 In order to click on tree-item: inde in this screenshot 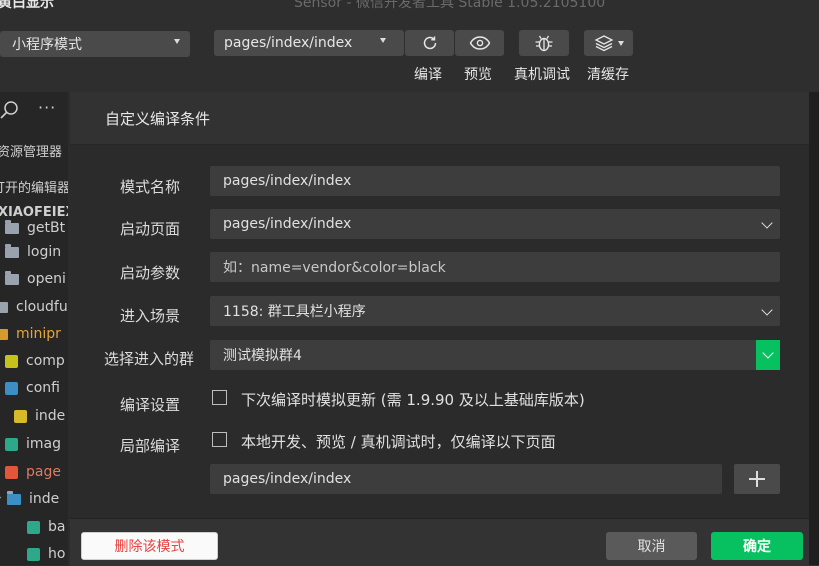, I will do `click(39, 416)`.